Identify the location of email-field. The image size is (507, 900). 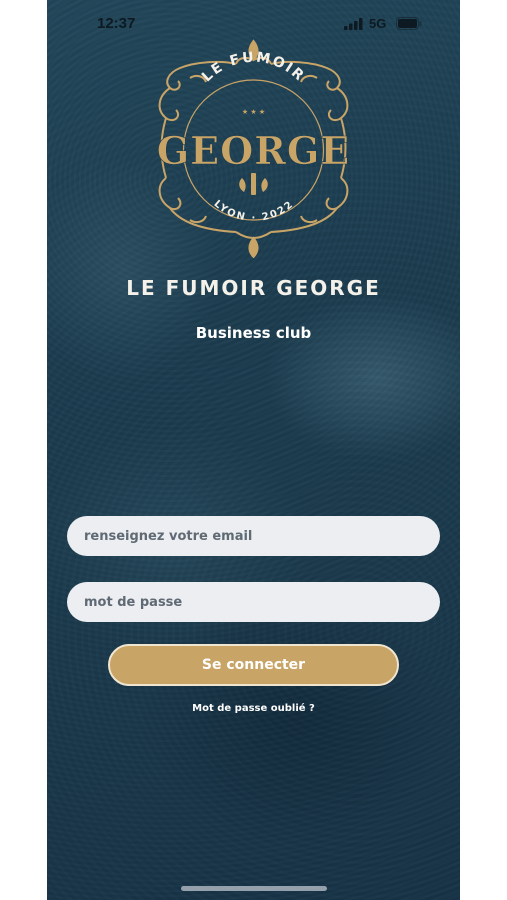
(253, 536).